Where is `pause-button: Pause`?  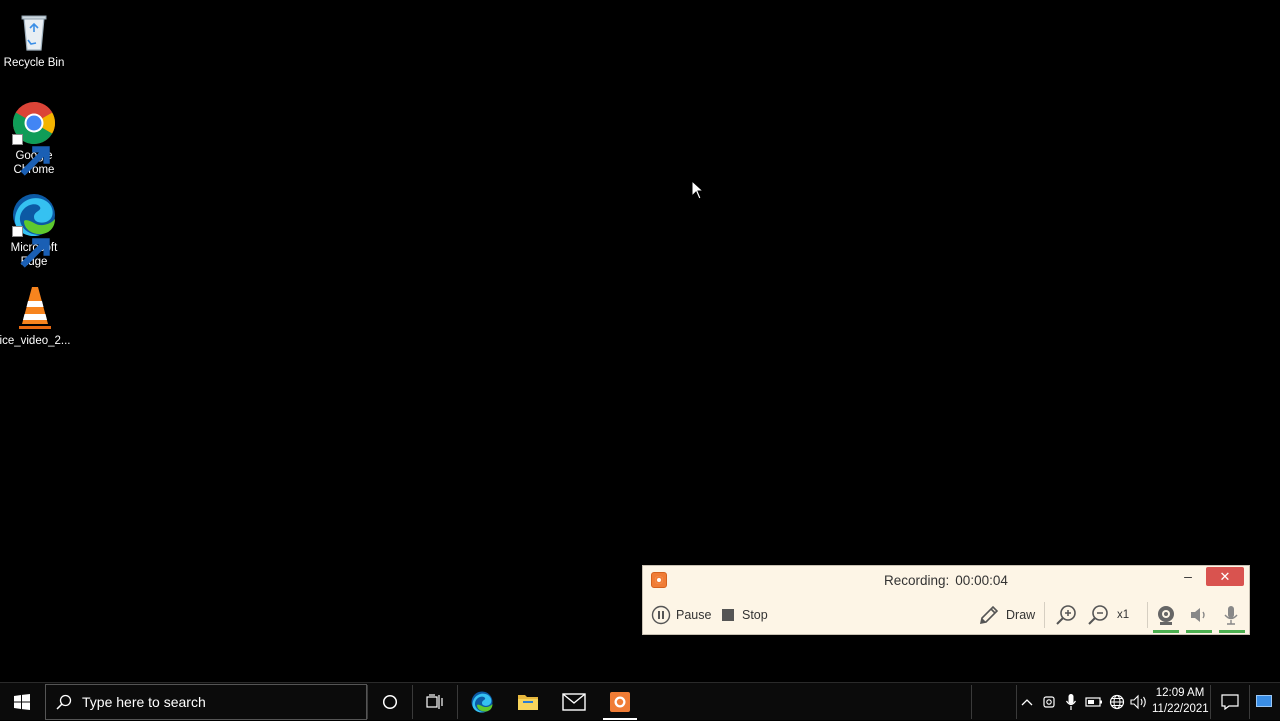 pause-button: Pause is located at coordinates (681, 615).